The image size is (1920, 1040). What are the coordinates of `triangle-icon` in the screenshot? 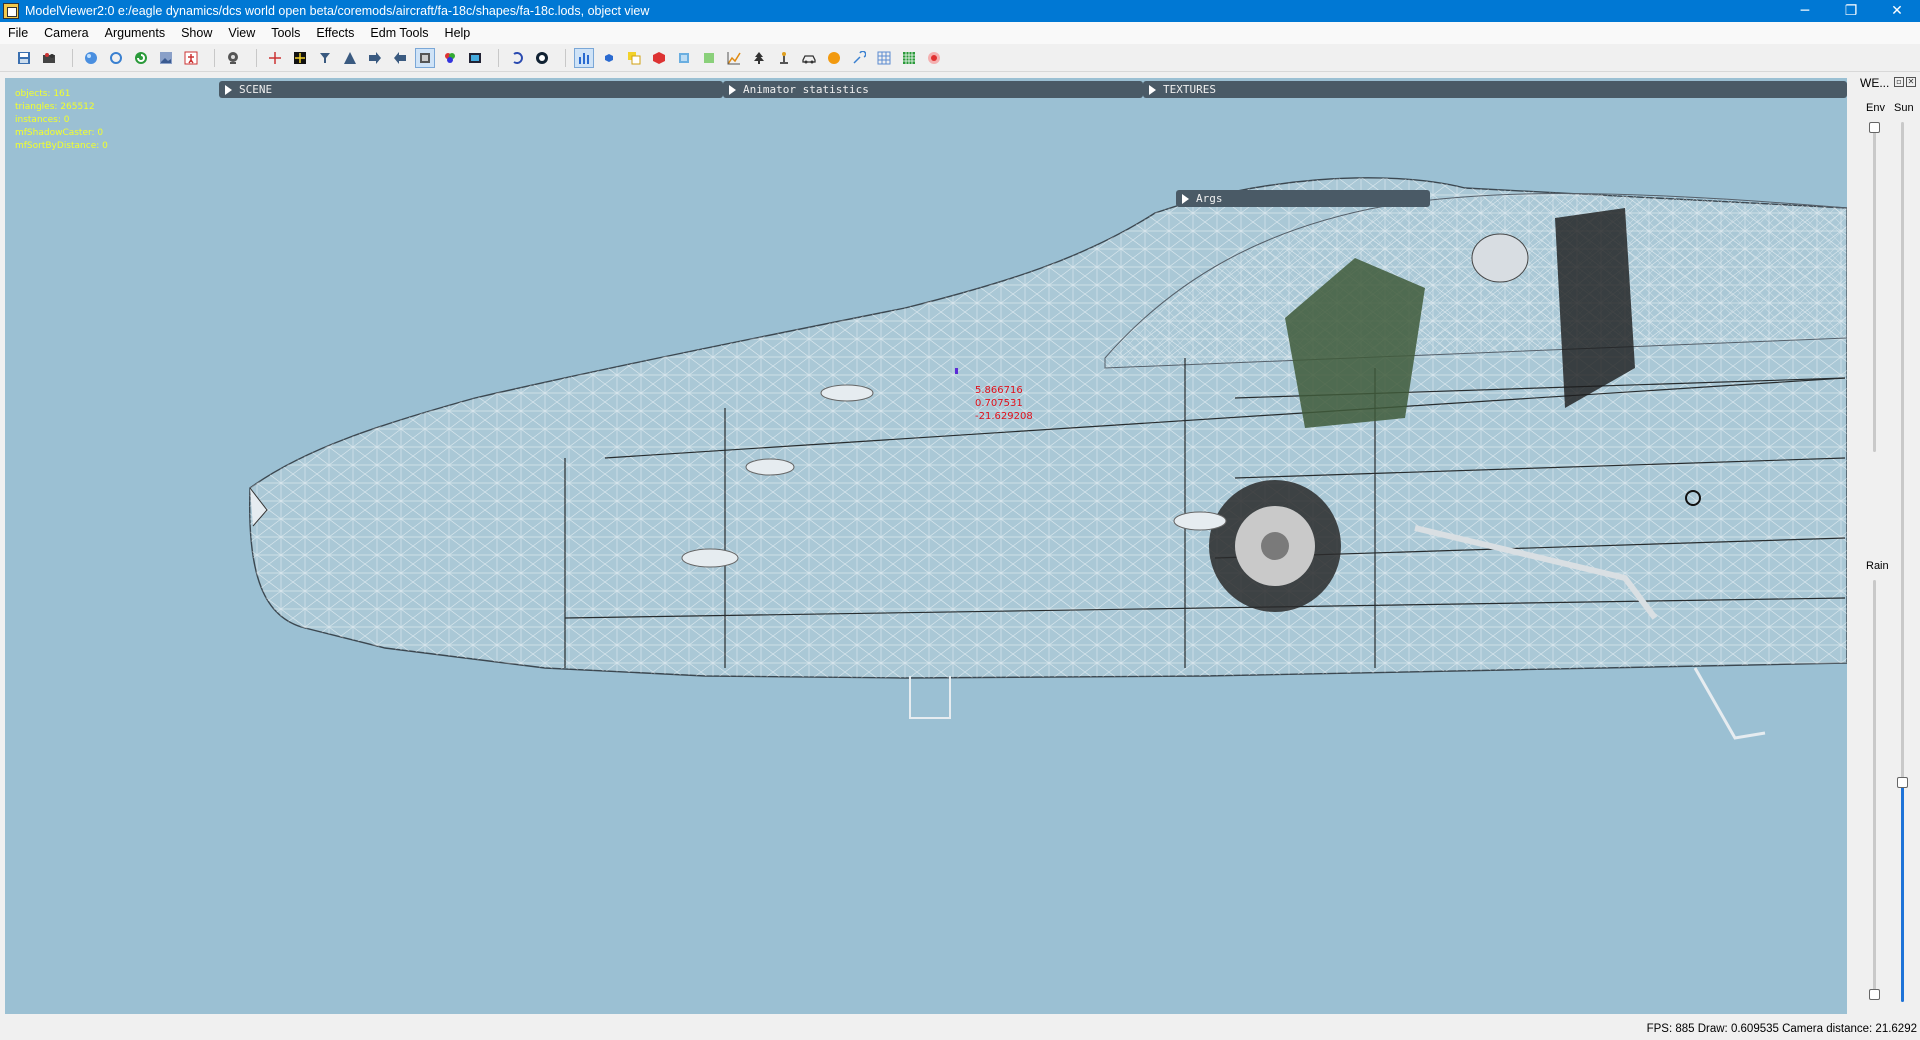 It's located at (350, 58).